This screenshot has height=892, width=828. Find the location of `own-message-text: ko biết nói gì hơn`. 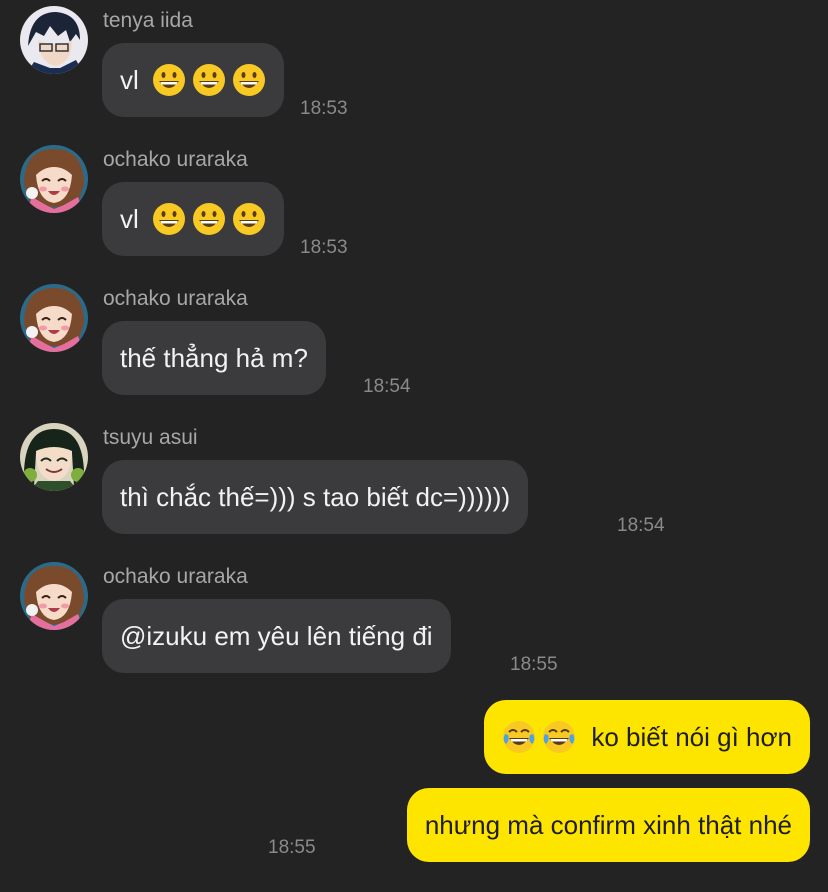

own-message-text: ko biết nói gì hơn is located at coordinates (691, 737).